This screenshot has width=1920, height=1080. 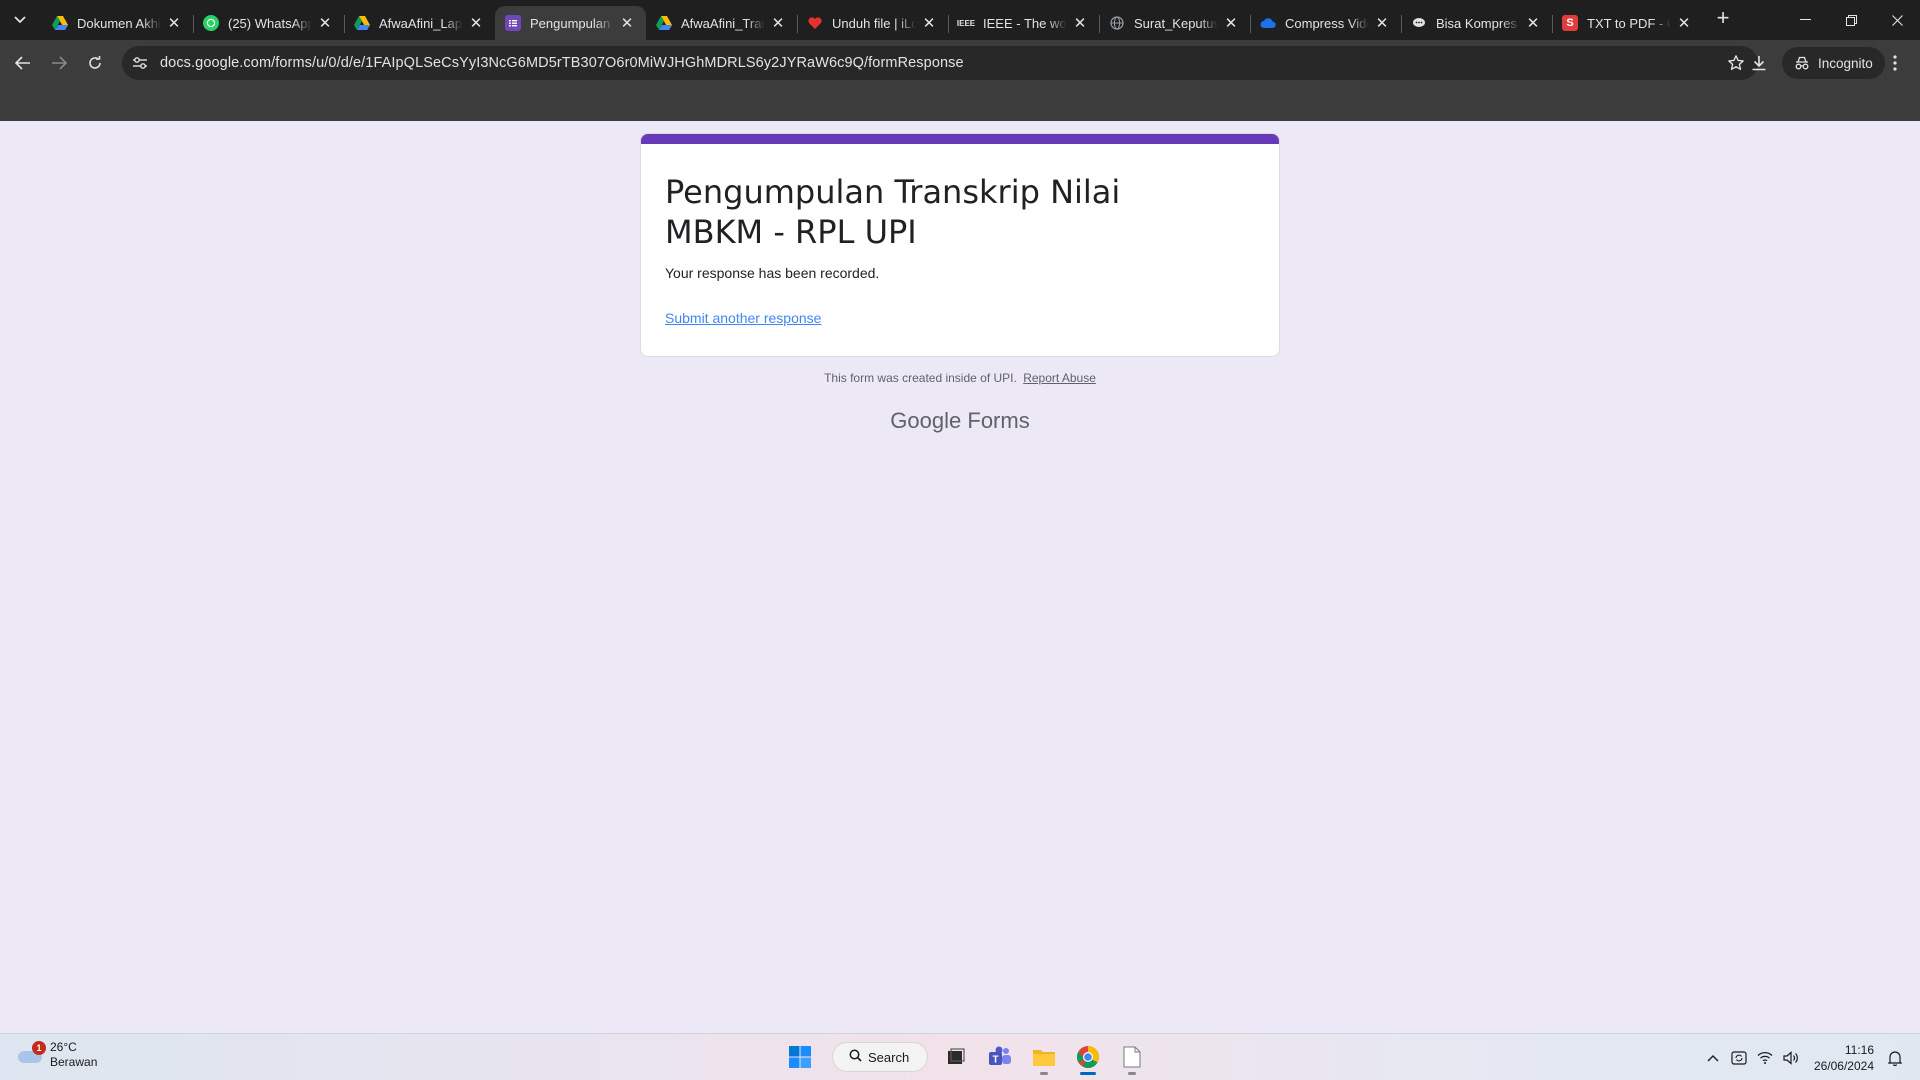 I want to click on restore-icon, so click(x=1851, y=20).